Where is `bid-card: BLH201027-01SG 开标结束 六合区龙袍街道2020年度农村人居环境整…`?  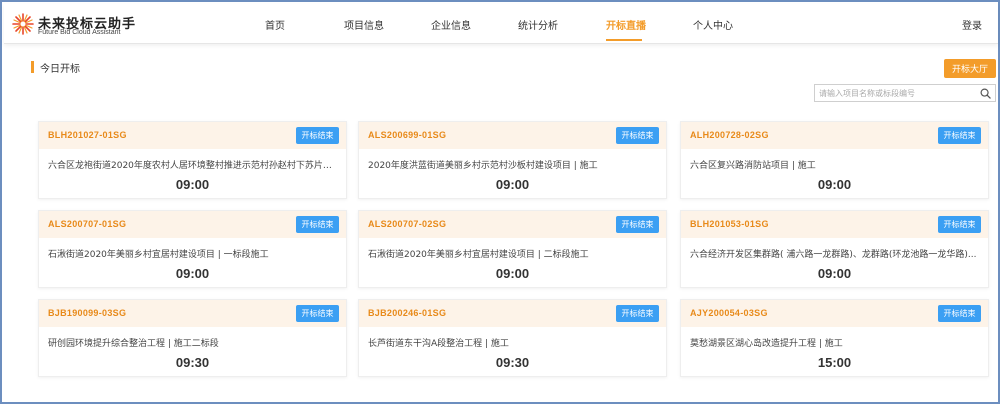 bid-card: BLH201027-01SG 开标结束 六合区龙袍街道2020年度农村人居环境整… is located at coordinates (192, 160).